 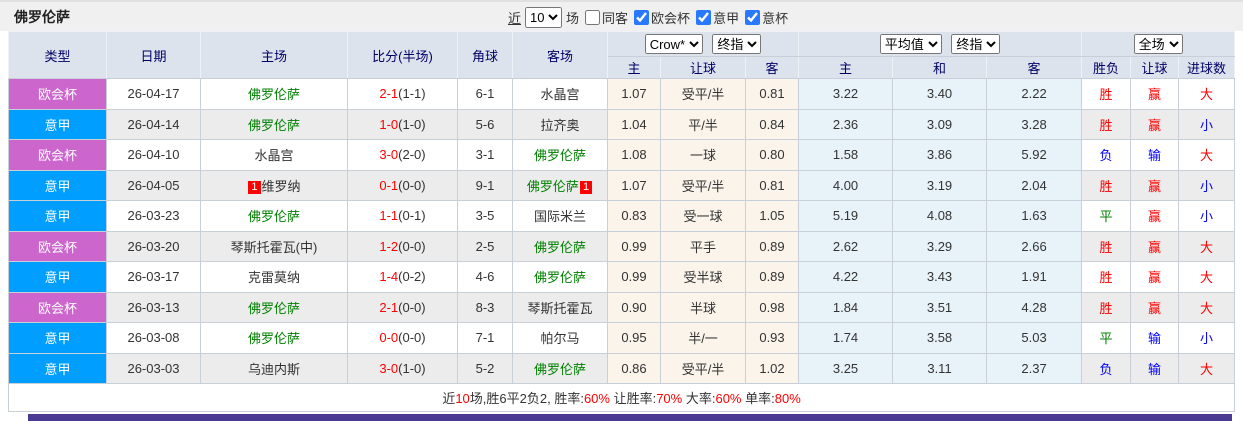 I want to click on team-name: 克雷莫纳, so click(x=273, y=278).